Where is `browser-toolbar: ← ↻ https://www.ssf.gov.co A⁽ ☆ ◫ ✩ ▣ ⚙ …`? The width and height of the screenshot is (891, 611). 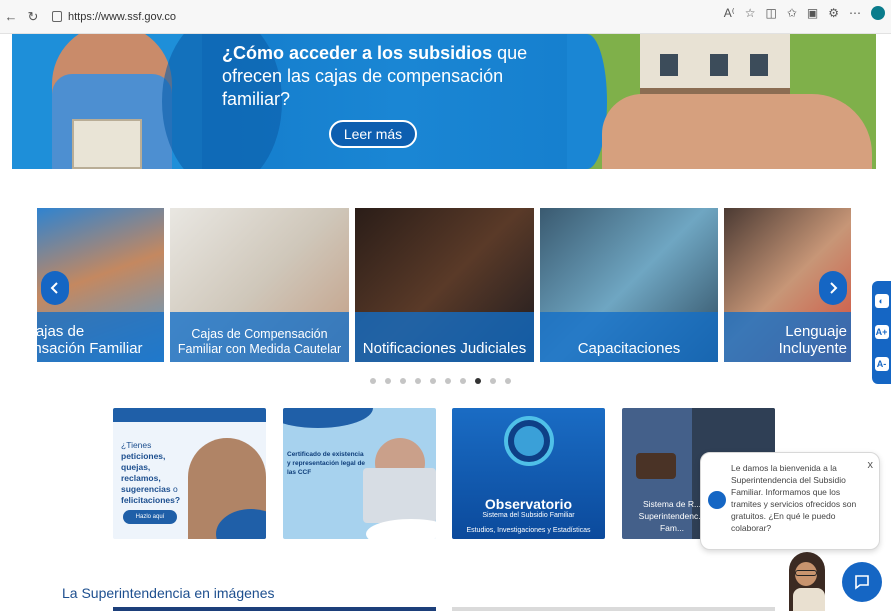 browser-toolbar: ← ↻ https://www.ssf.gov.co A⁽ ☆ ◫ ✩ ▣ ⚙ … is located at coordinates (445, 17).